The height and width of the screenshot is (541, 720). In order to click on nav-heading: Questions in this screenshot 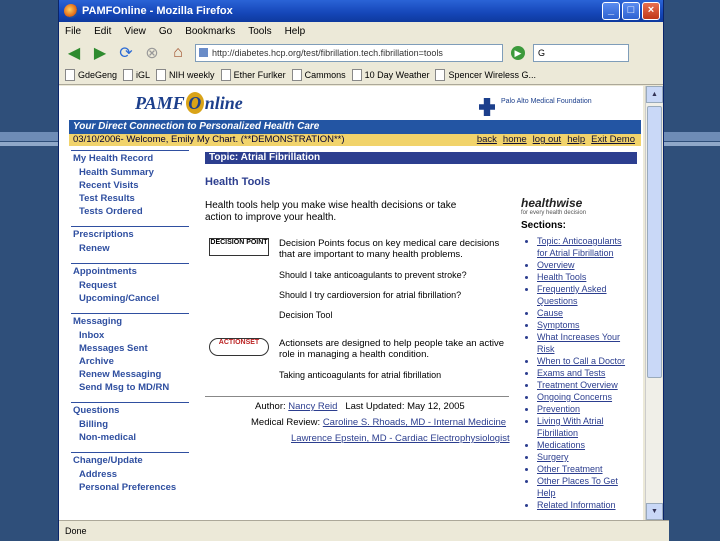, I will do `click(130, 409)`.